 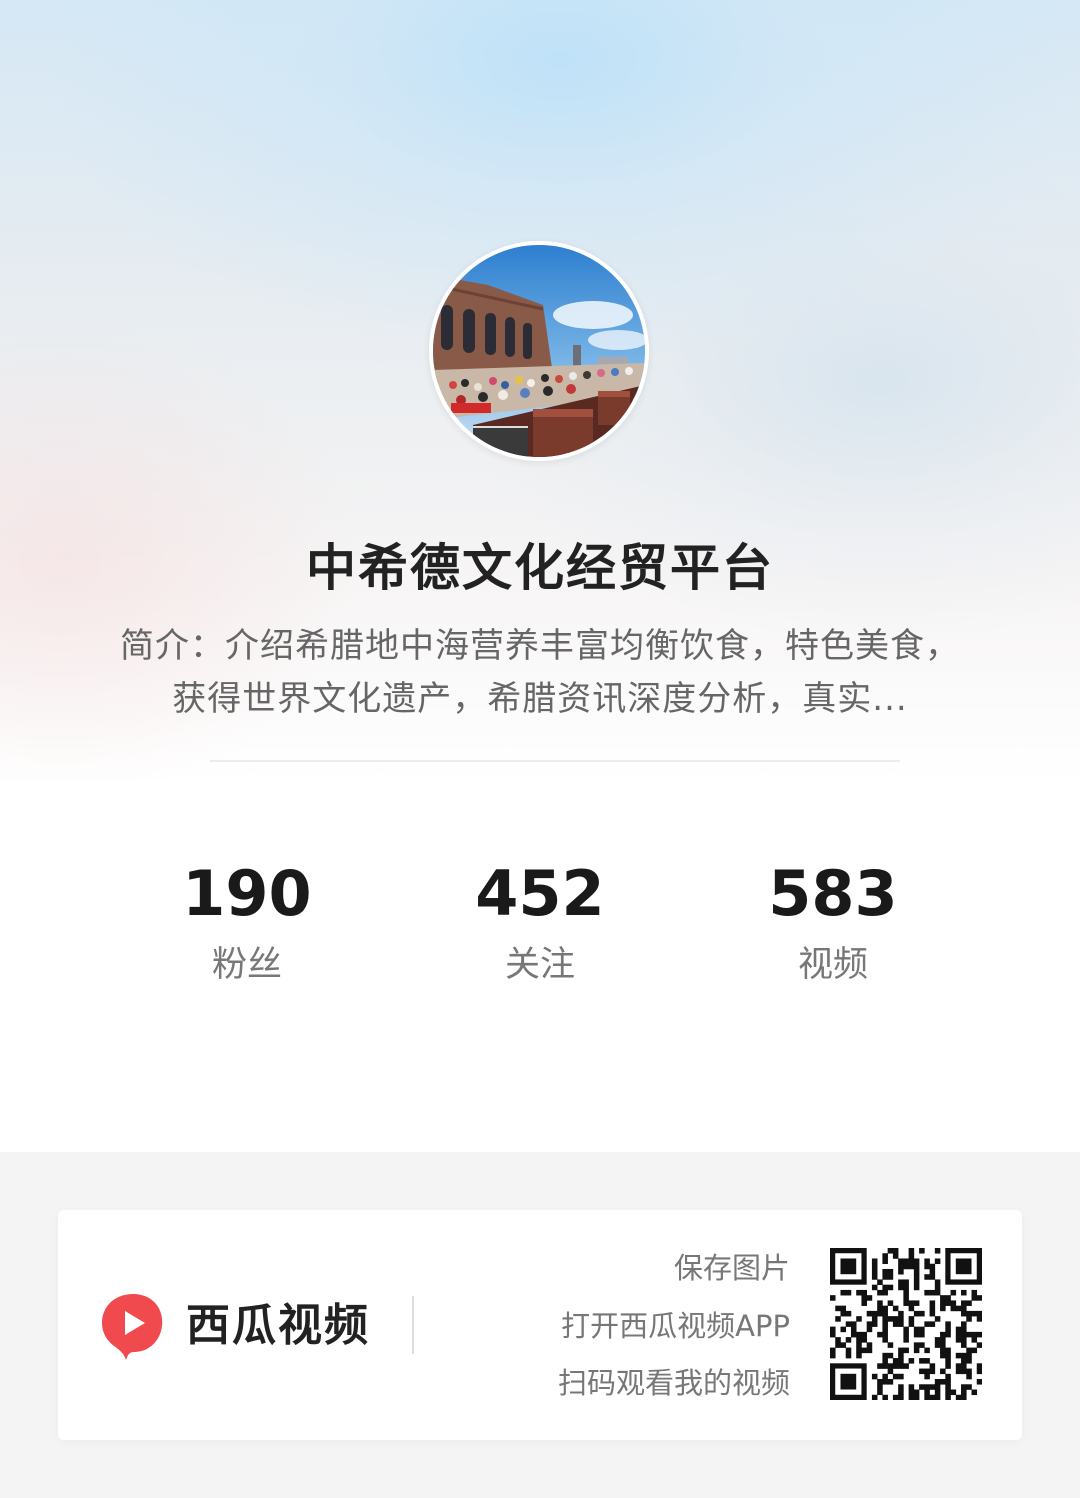 I want to click on brand-name: 西瓜视频, so click(x=278, y=1325).